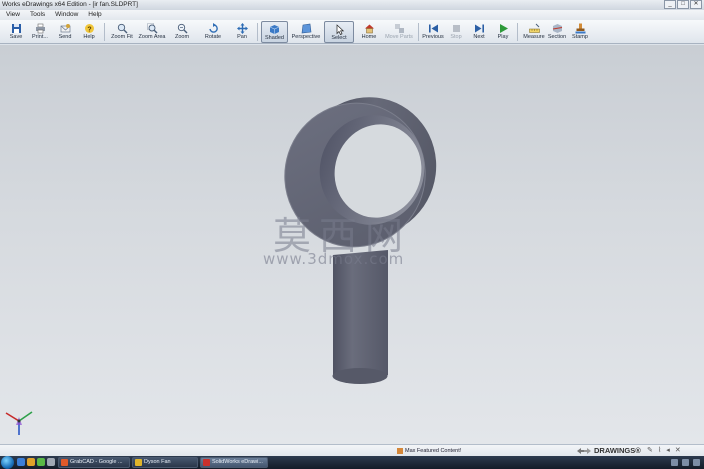  I want to click on tray-notification-icon, so click(696, 462).